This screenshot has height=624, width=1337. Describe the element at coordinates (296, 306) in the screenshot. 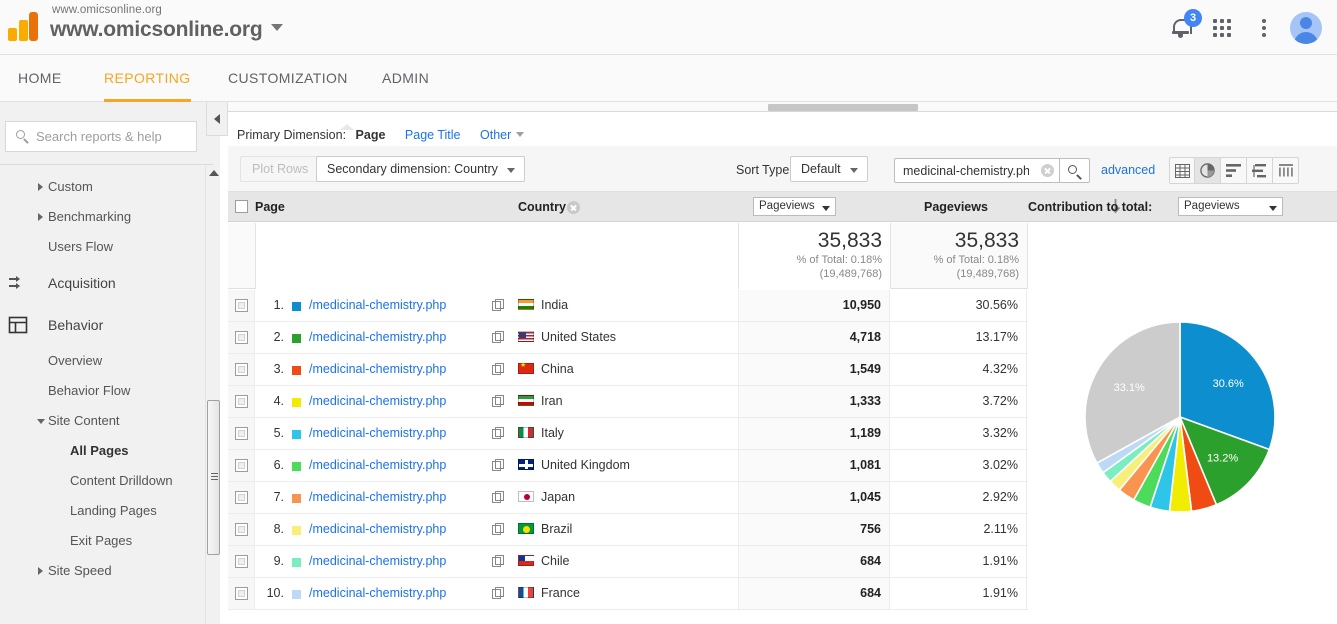

I see `row-color-swatch` at that location.